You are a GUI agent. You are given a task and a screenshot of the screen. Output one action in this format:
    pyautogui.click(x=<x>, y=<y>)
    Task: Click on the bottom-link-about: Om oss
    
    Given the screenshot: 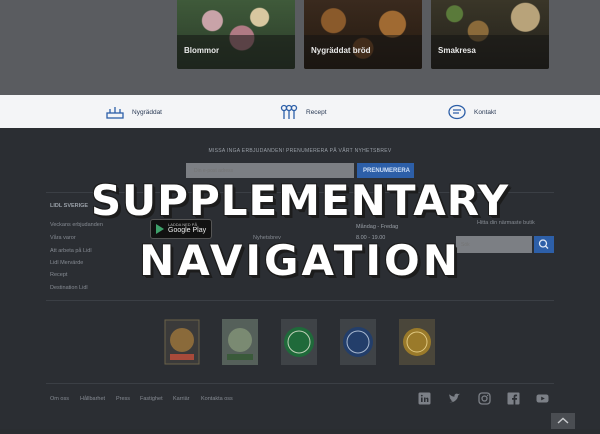 What is the action you would take?
    pyautogui.click(x=59, y=399)
    